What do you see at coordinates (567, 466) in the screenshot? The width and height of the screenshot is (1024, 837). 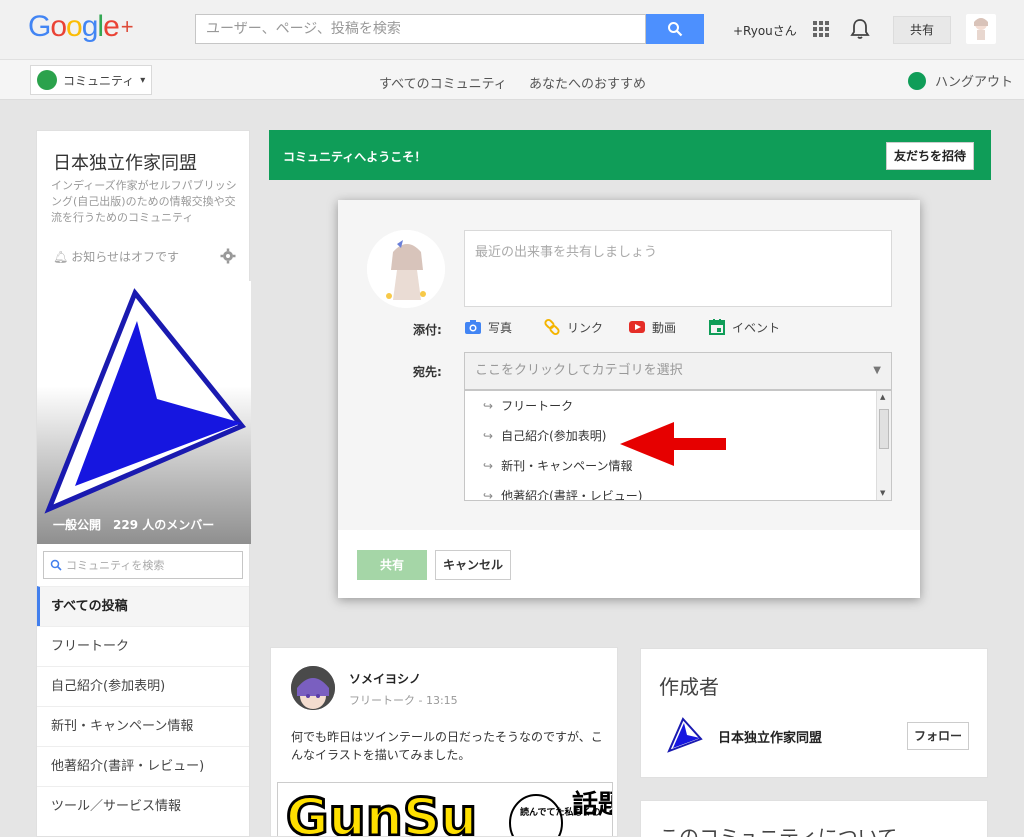 I see `category-option-label: 新刊・キャンペーン情報` at bounding box center [567, 466].